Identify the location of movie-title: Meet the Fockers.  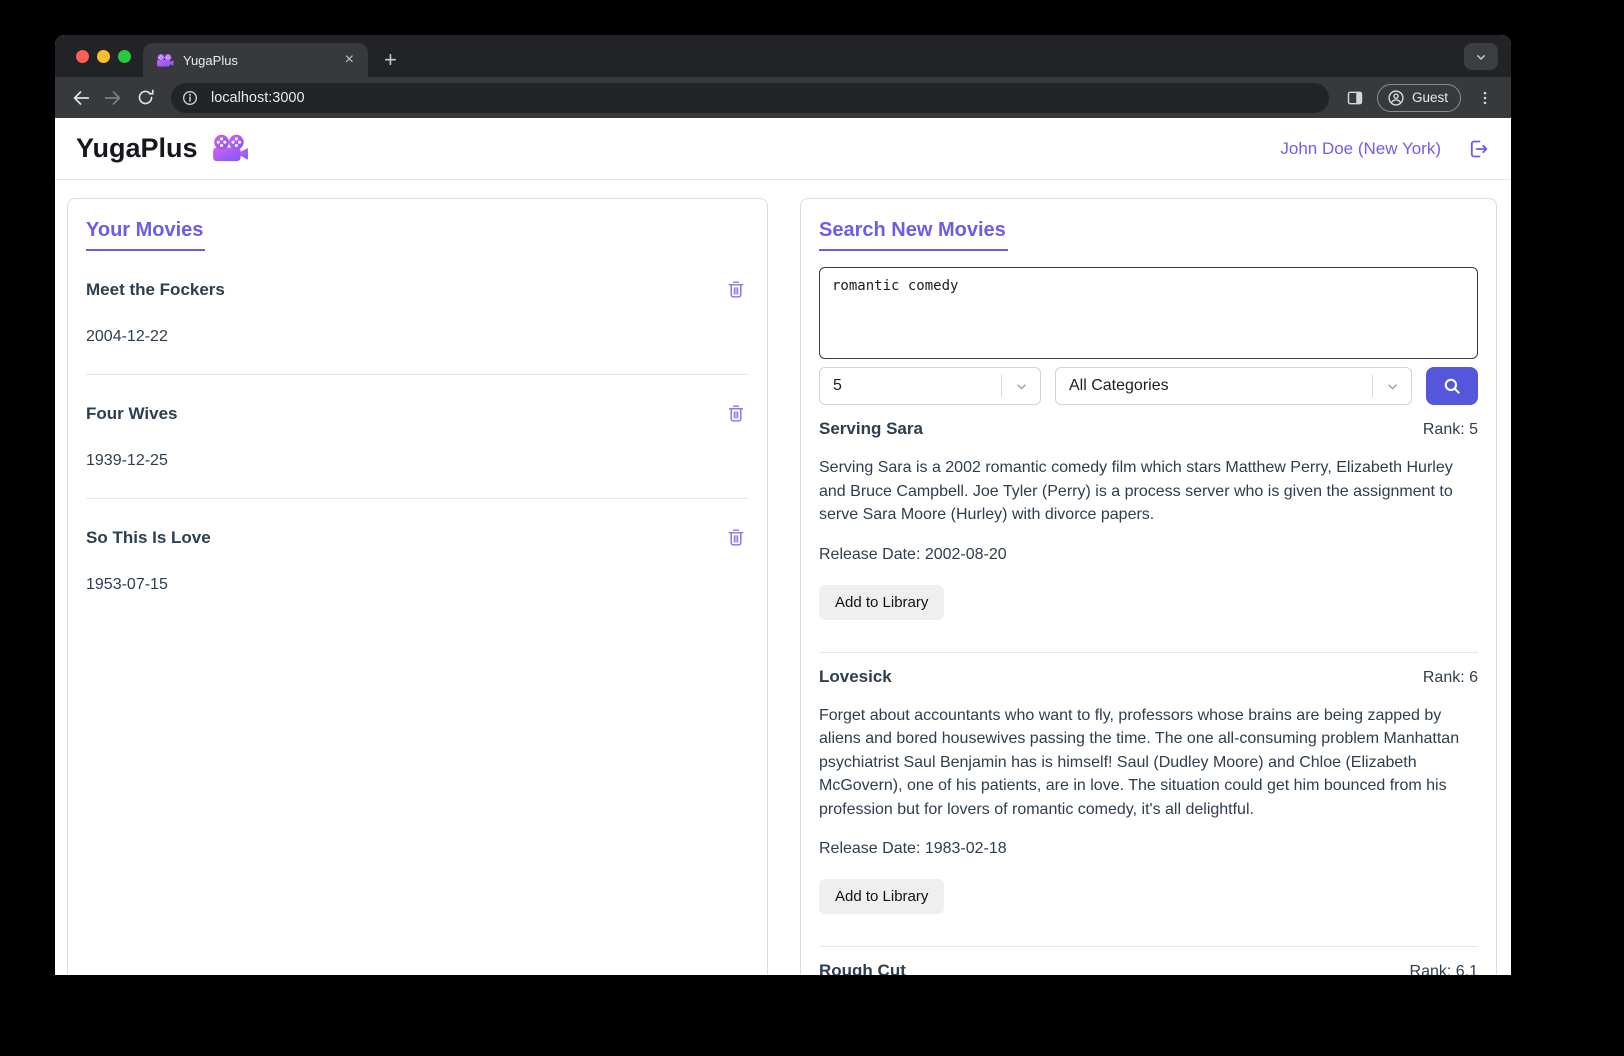
(155, 289).